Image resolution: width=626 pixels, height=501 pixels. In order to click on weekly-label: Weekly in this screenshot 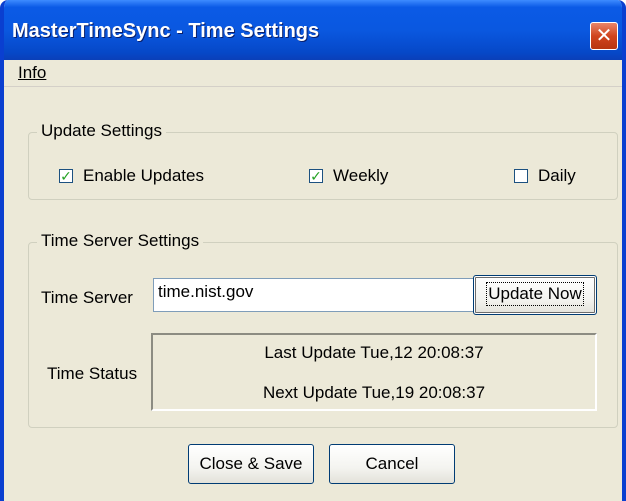, I will do `click(361, 175)`.